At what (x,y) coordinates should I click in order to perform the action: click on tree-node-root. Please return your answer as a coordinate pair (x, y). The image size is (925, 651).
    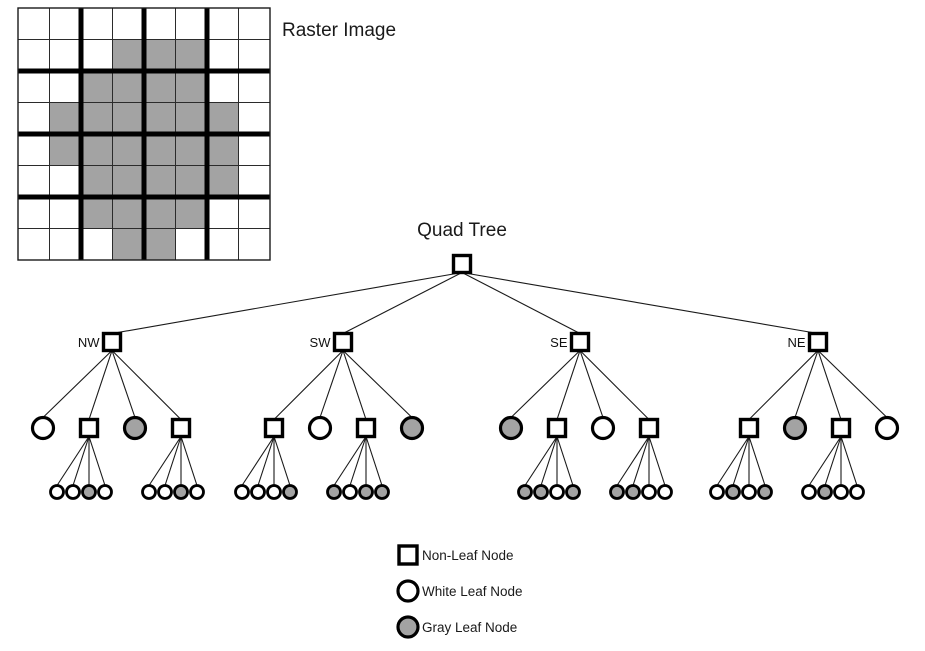
    Looking at the image, I should click on (462, 264).